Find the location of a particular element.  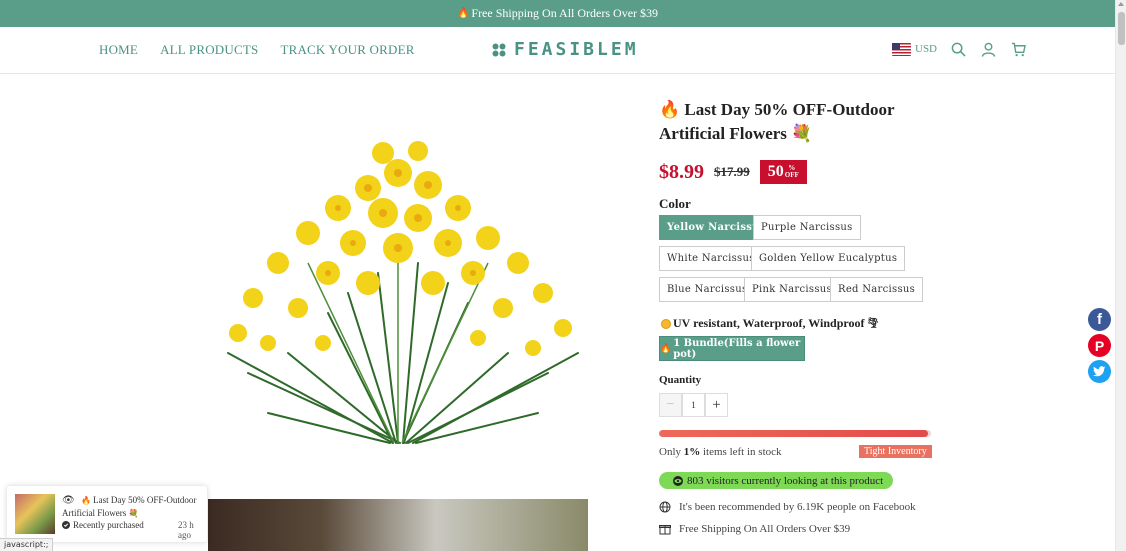

scroll-up-arrow-icon is located at coordinates (1121, 4).